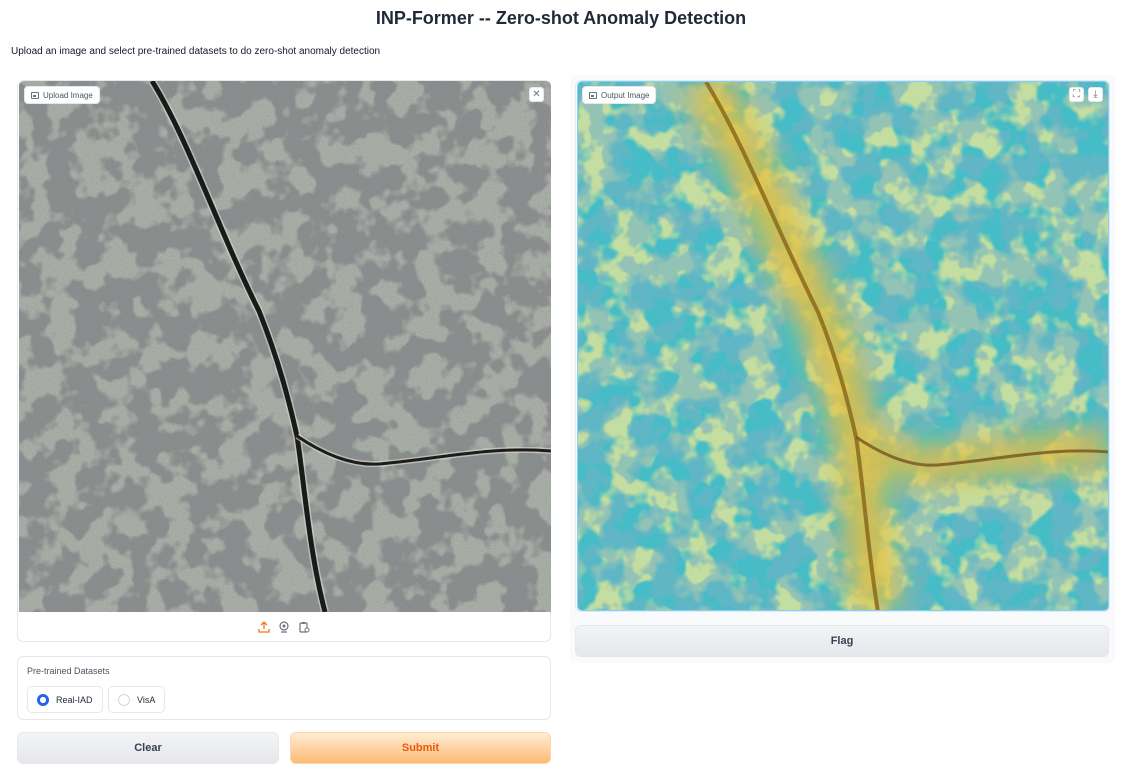 The width and height of the screenshot is (1122, 781). I want to click on radio-visa: VisA, so click(137, 699).